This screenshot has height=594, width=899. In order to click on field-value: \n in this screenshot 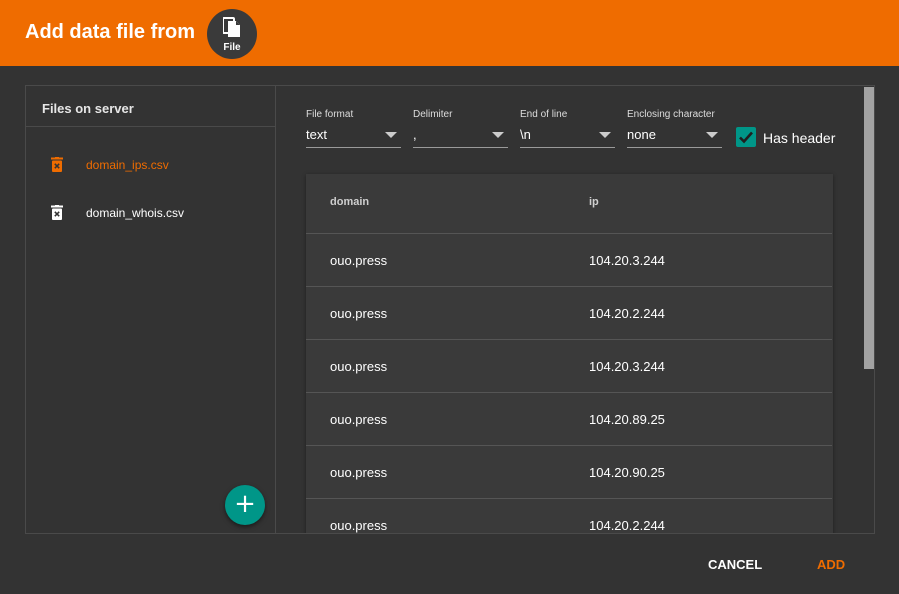, I will do `click(525, 134)`.